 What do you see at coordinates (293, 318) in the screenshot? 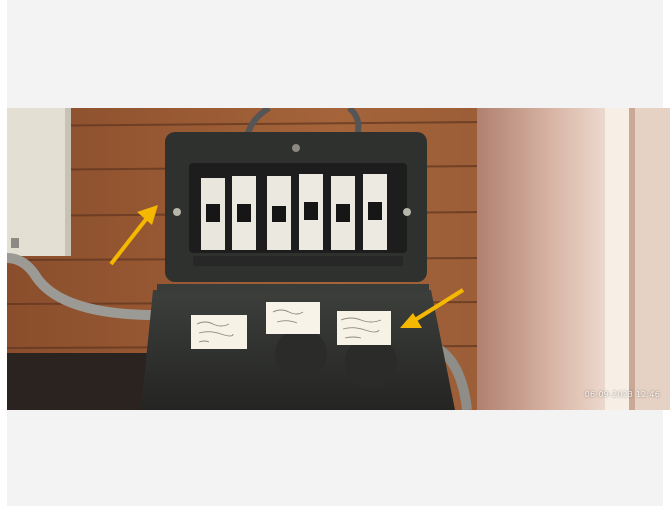
I see `label-note-middle` at bounding box center [293, 318].